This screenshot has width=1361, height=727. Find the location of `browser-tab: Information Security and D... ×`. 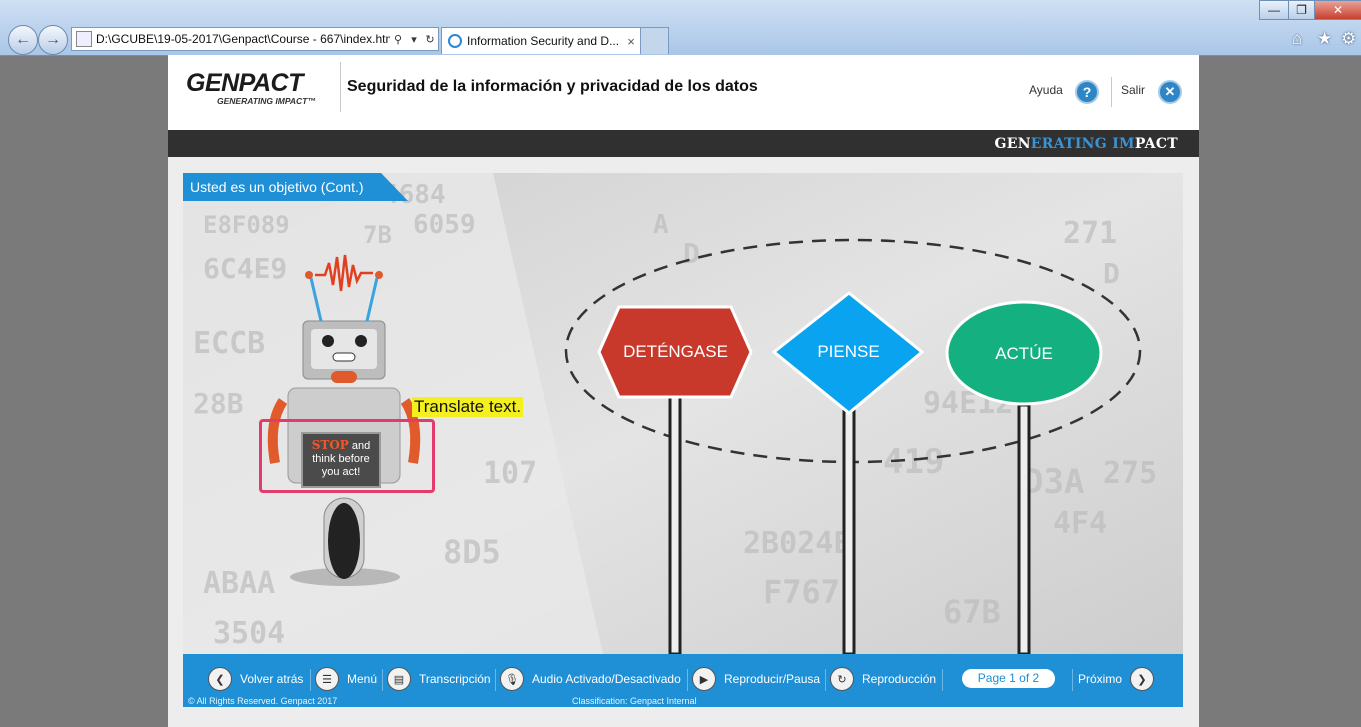

browser-tab: Information Security and D... × is located at coordinates (541, 40).